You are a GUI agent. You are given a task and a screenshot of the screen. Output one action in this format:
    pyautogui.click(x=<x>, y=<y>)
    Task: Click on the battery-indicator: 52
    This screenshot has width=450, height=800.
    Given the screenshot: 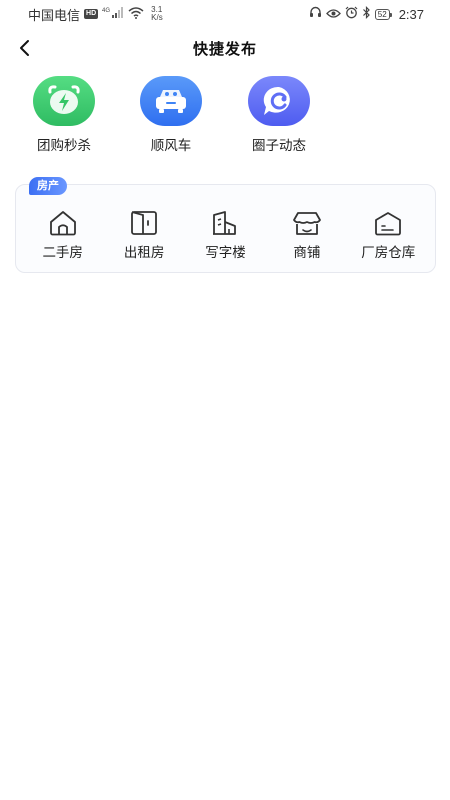 What is the action you would take?
    pyautogui.click(x=383, y=14)
    